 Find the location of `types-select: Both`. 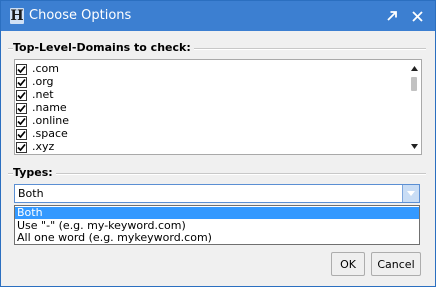

types-select: Both is located at coordinates (217, 193).